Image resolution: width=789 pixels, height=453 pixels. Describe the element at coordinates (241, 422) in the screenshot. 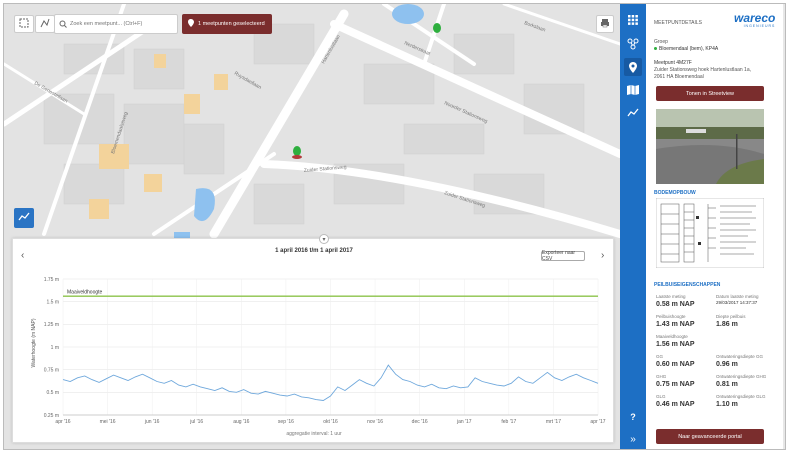

I see `x-tick-label: aug '16` at that location.